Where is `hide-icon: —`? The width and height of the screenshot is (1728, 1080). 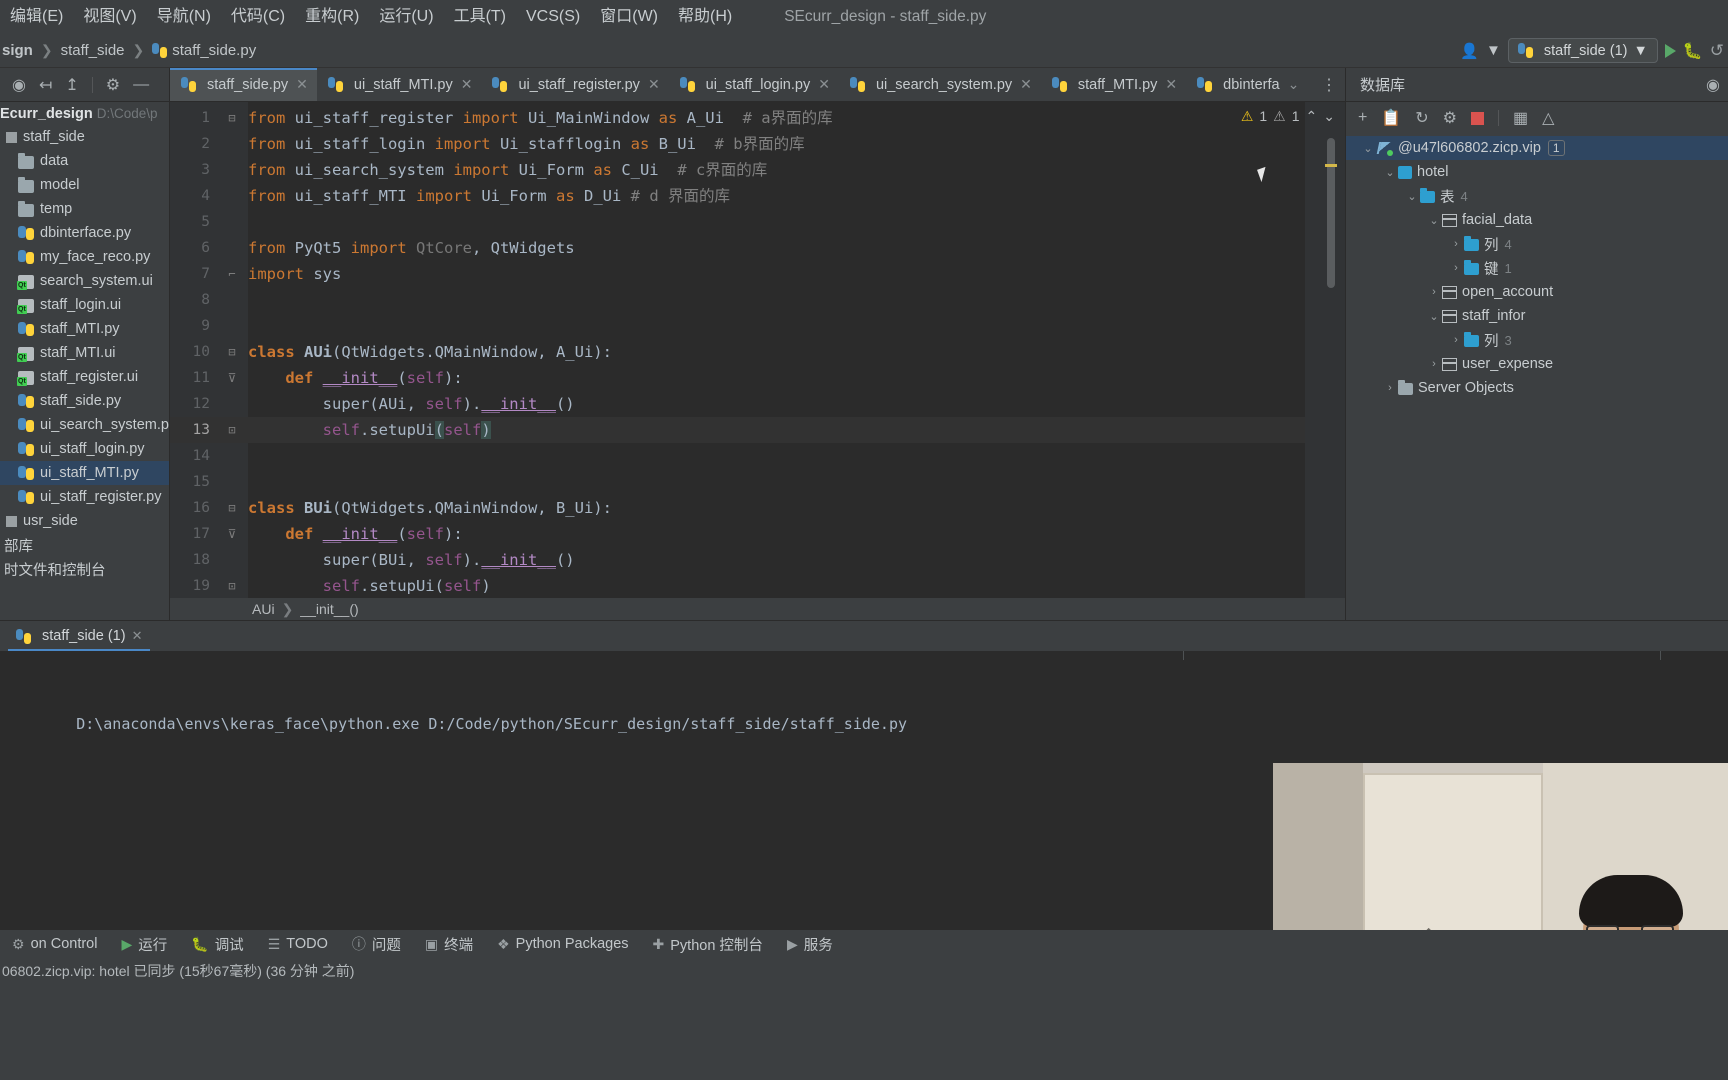
hide-icon: — is located at coordinates (141, 85).